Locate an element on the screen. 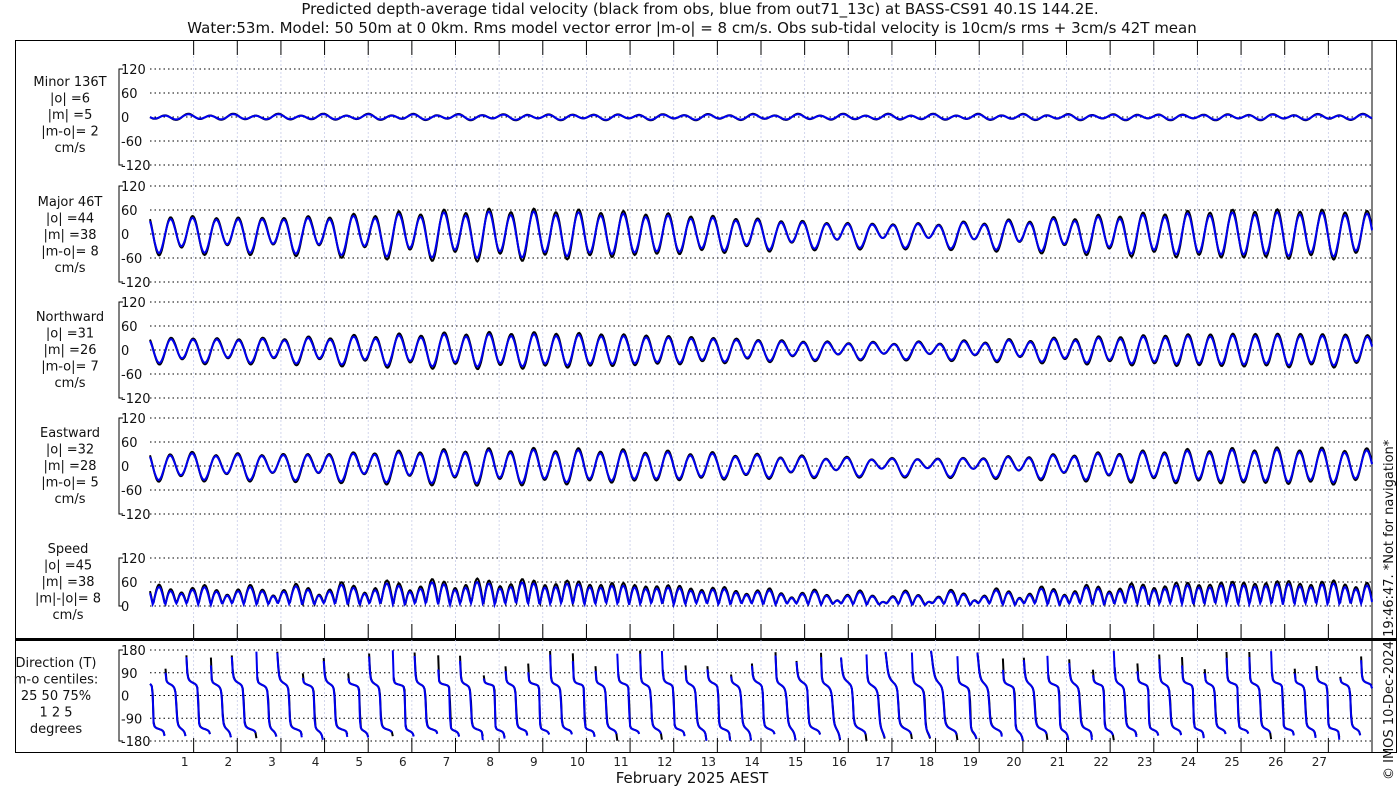 The height and width of the screenshot is (800, 1400). panel-label-line: |m| =26 is located at coordinates (70, 350).